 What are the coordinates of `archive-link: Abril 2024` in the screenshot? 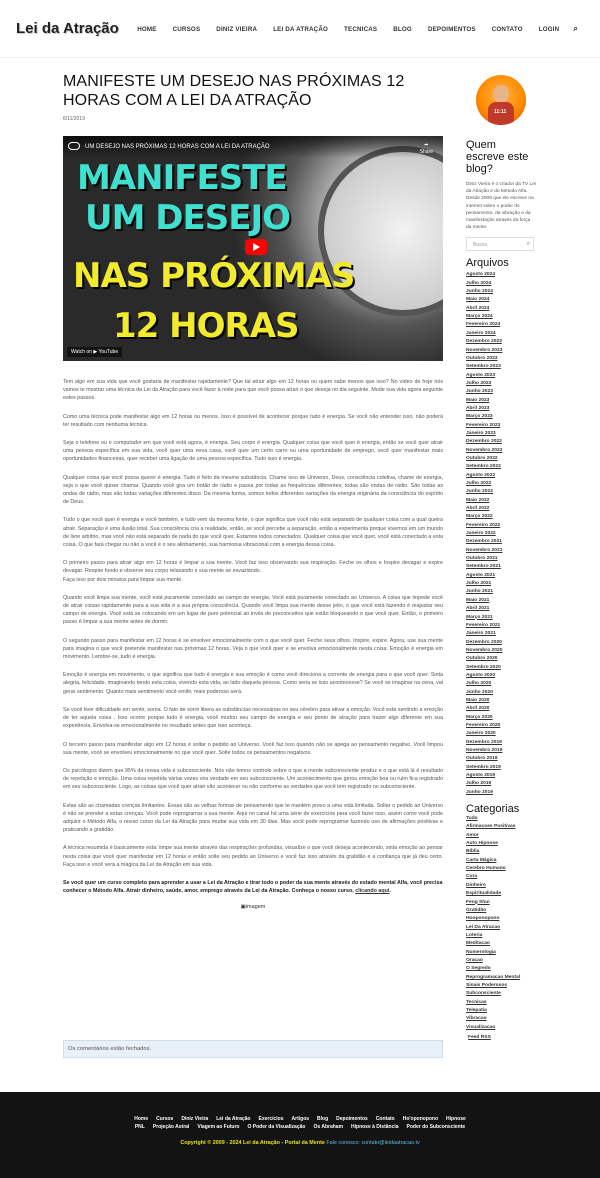 It's located at (501, 309).